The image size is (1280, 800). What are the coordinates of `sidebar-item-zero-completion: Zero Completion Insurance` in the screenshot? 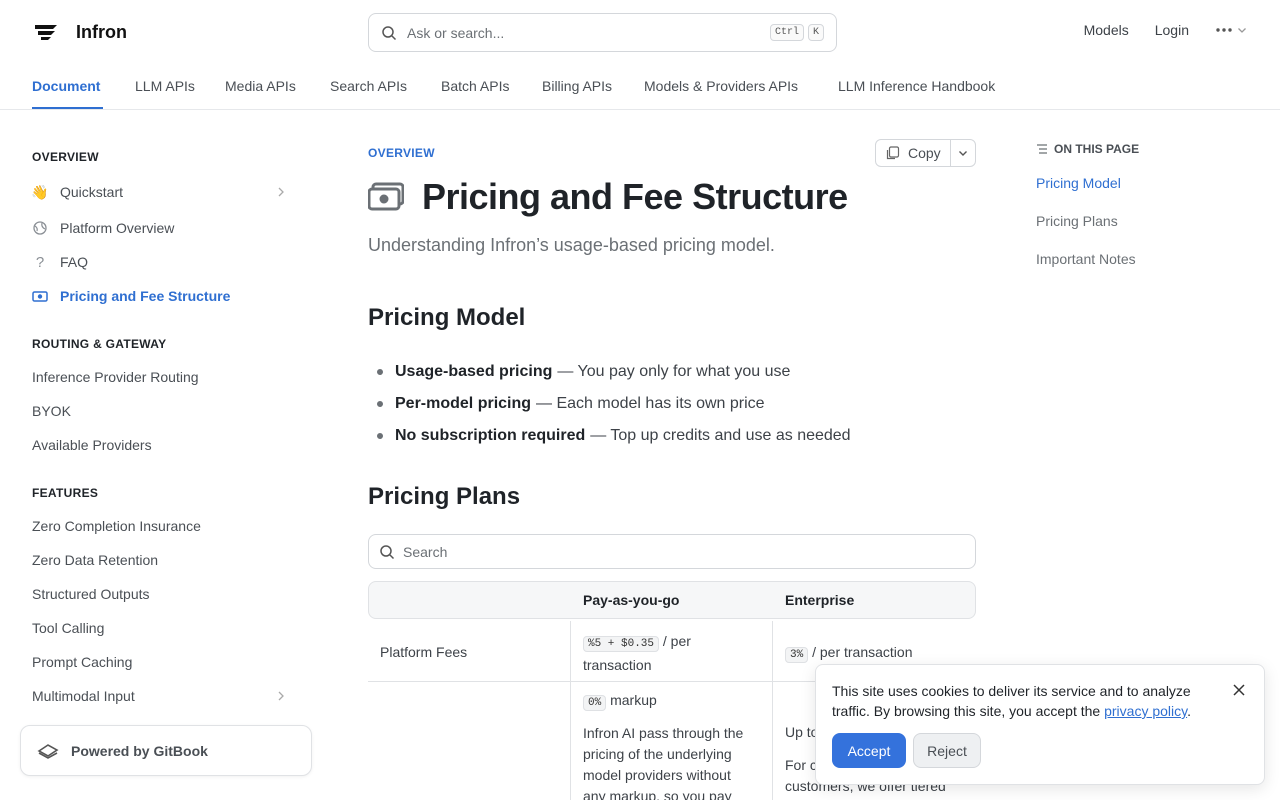 It's located at (163, 526).